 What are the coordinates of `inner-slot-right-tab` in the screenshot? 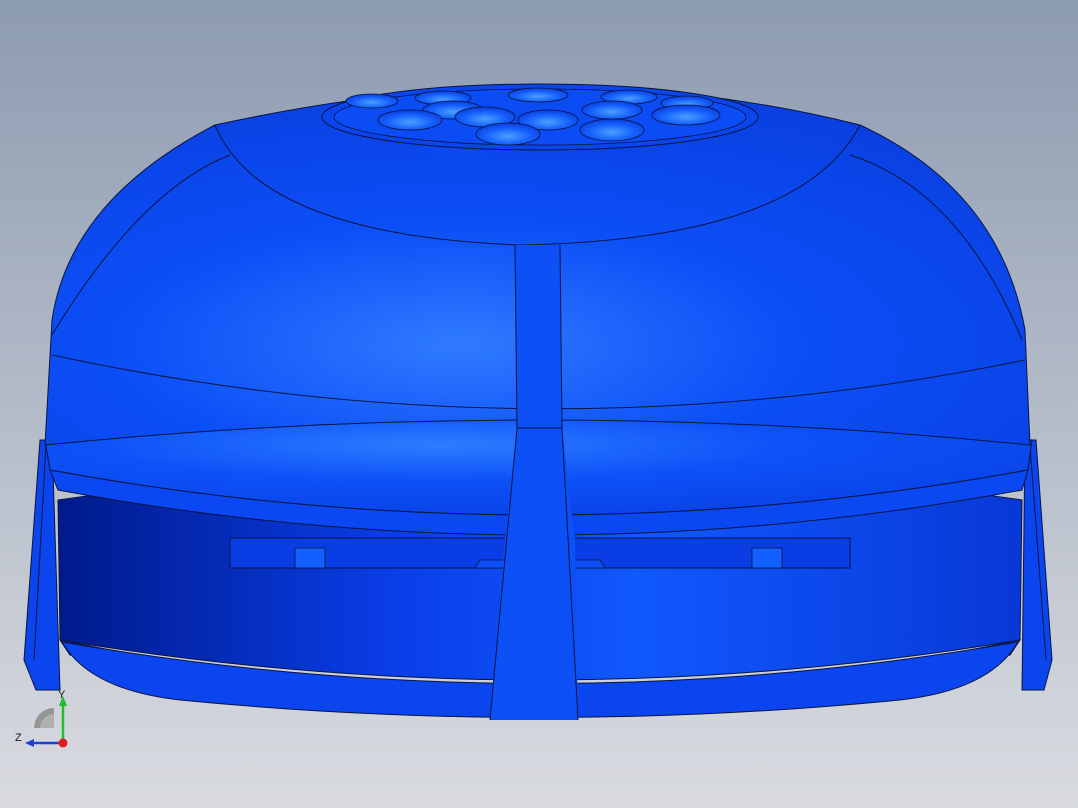 It's located at (767, 558).